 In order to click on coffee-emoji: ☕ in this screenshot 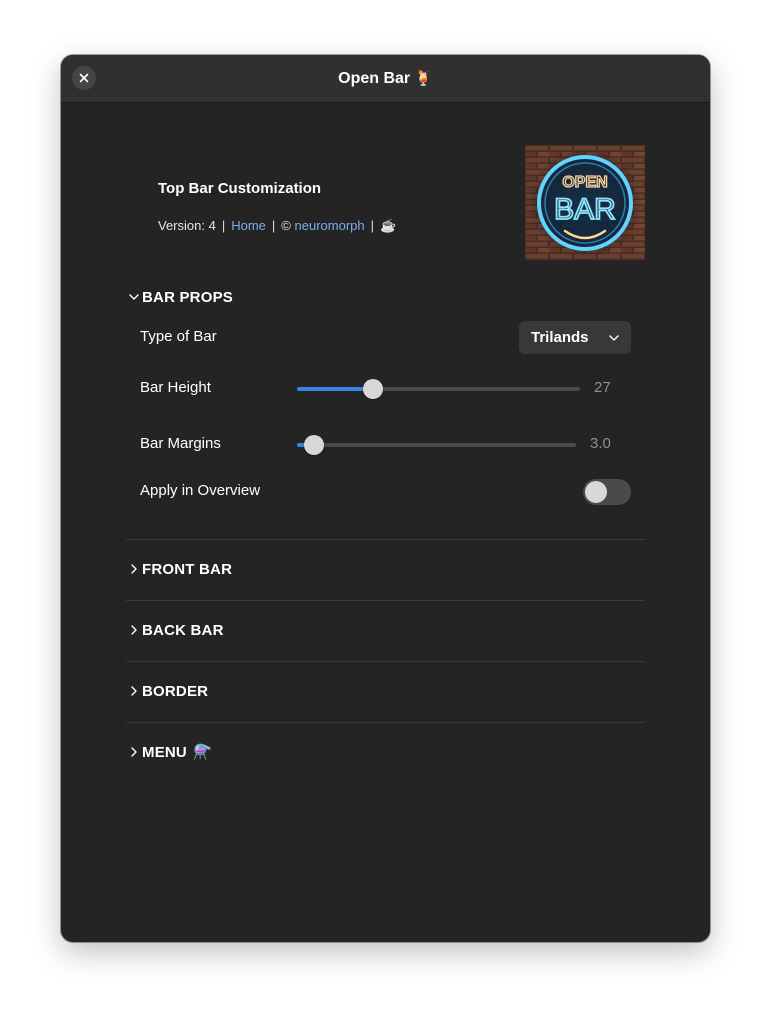, I will do `click(388, 225)`.